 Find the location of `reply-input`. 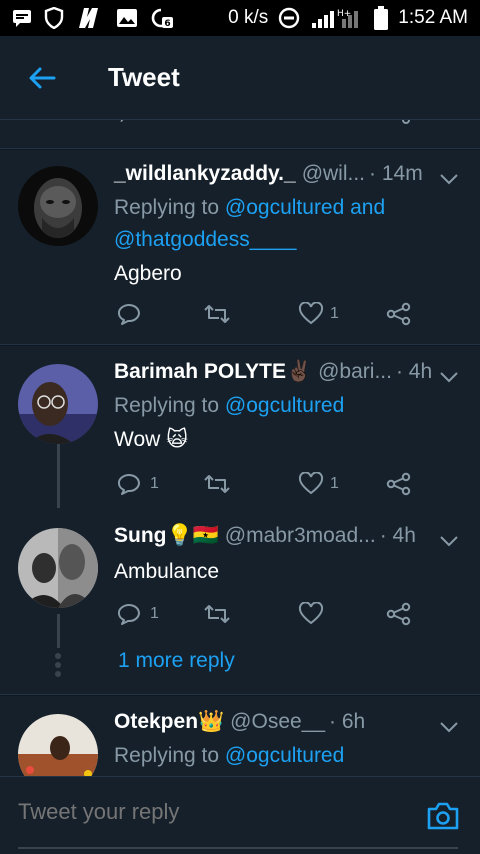

reply-input is located at coordinates (208, 812).